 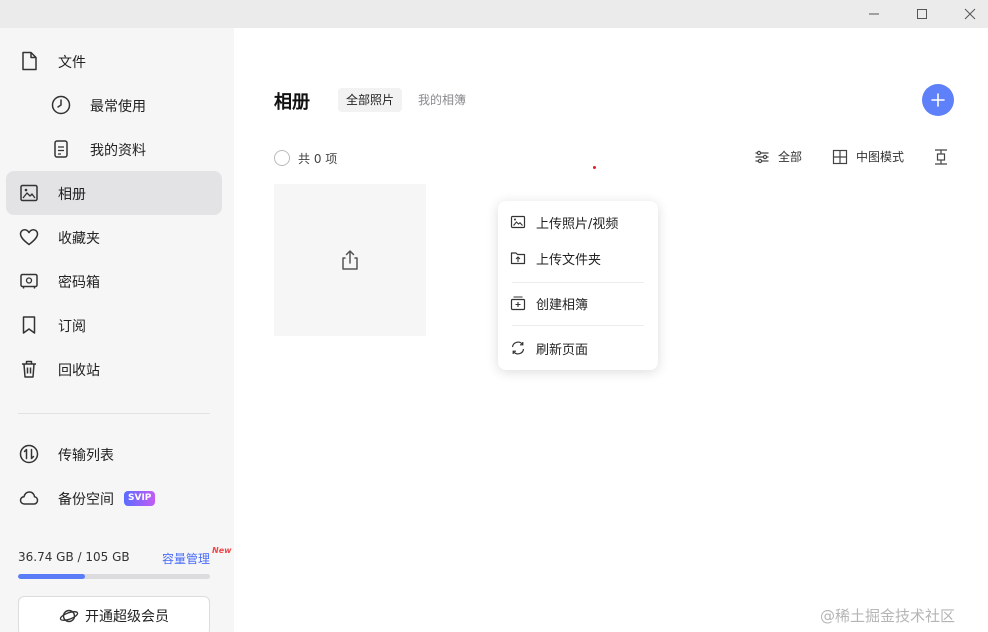 I want to click on sidebar-item-album: 相册, so click(x=114, y=193).